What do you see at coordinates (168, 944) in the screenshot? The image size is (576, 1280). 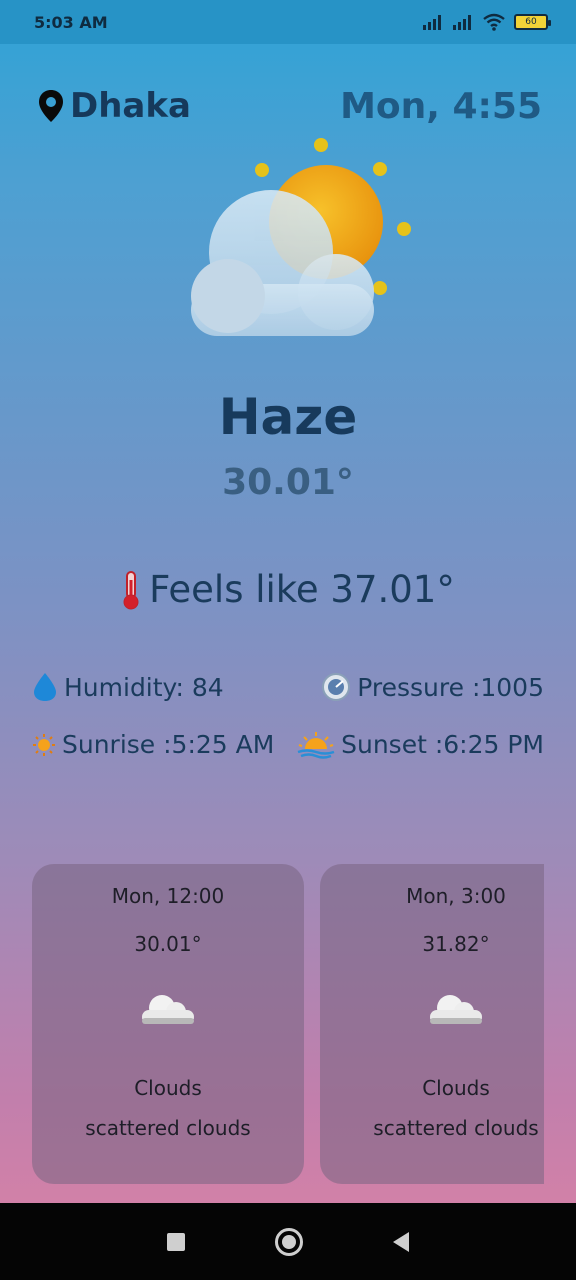 I see `forecast-temp: 30.01°` at bounding box center [168, 944].